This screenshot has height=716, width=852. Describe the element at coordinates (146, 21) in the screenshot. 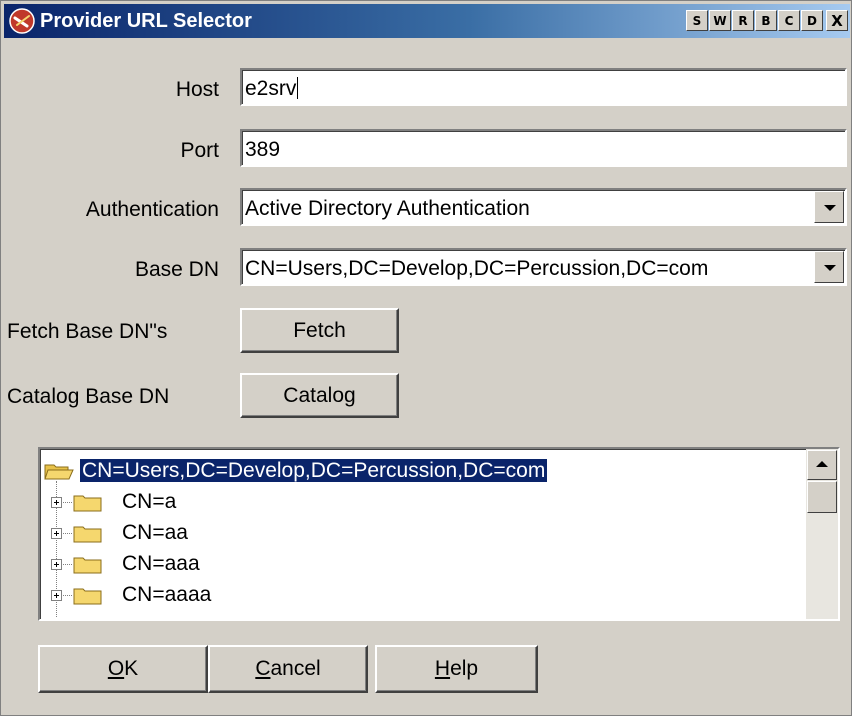

I see `window-title: Provider URL Selector` at that location.